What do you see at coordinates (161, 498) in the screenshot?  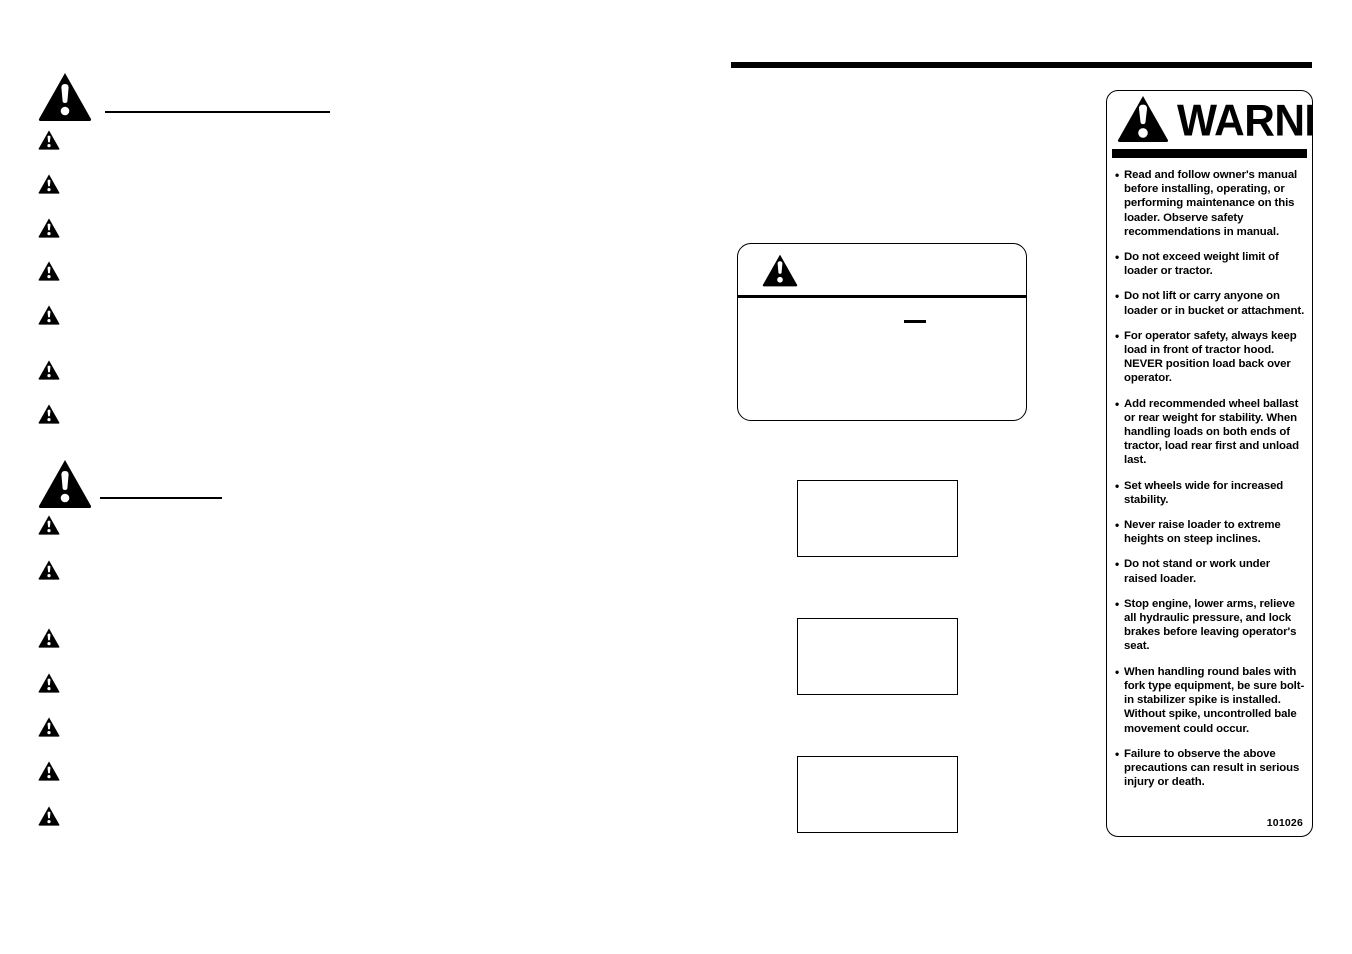 I see `section-two-heading-underline` at bounding box center [161, 498].